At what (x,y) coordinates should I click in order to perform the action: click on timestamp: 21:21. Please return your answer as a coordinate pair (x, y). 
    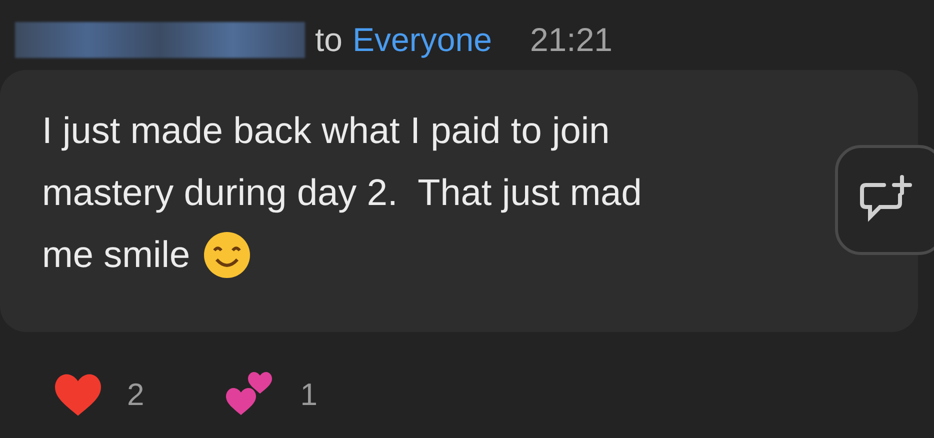
    Looking at the image, I should click on (571, 40).